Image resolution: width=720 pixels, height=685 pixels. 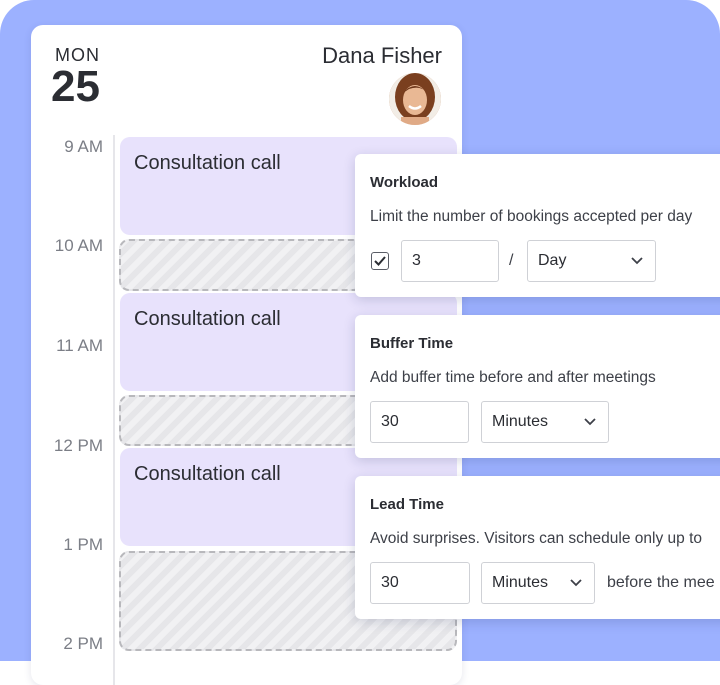 I want to click on day-number: 25, so click(x=75, y=86).